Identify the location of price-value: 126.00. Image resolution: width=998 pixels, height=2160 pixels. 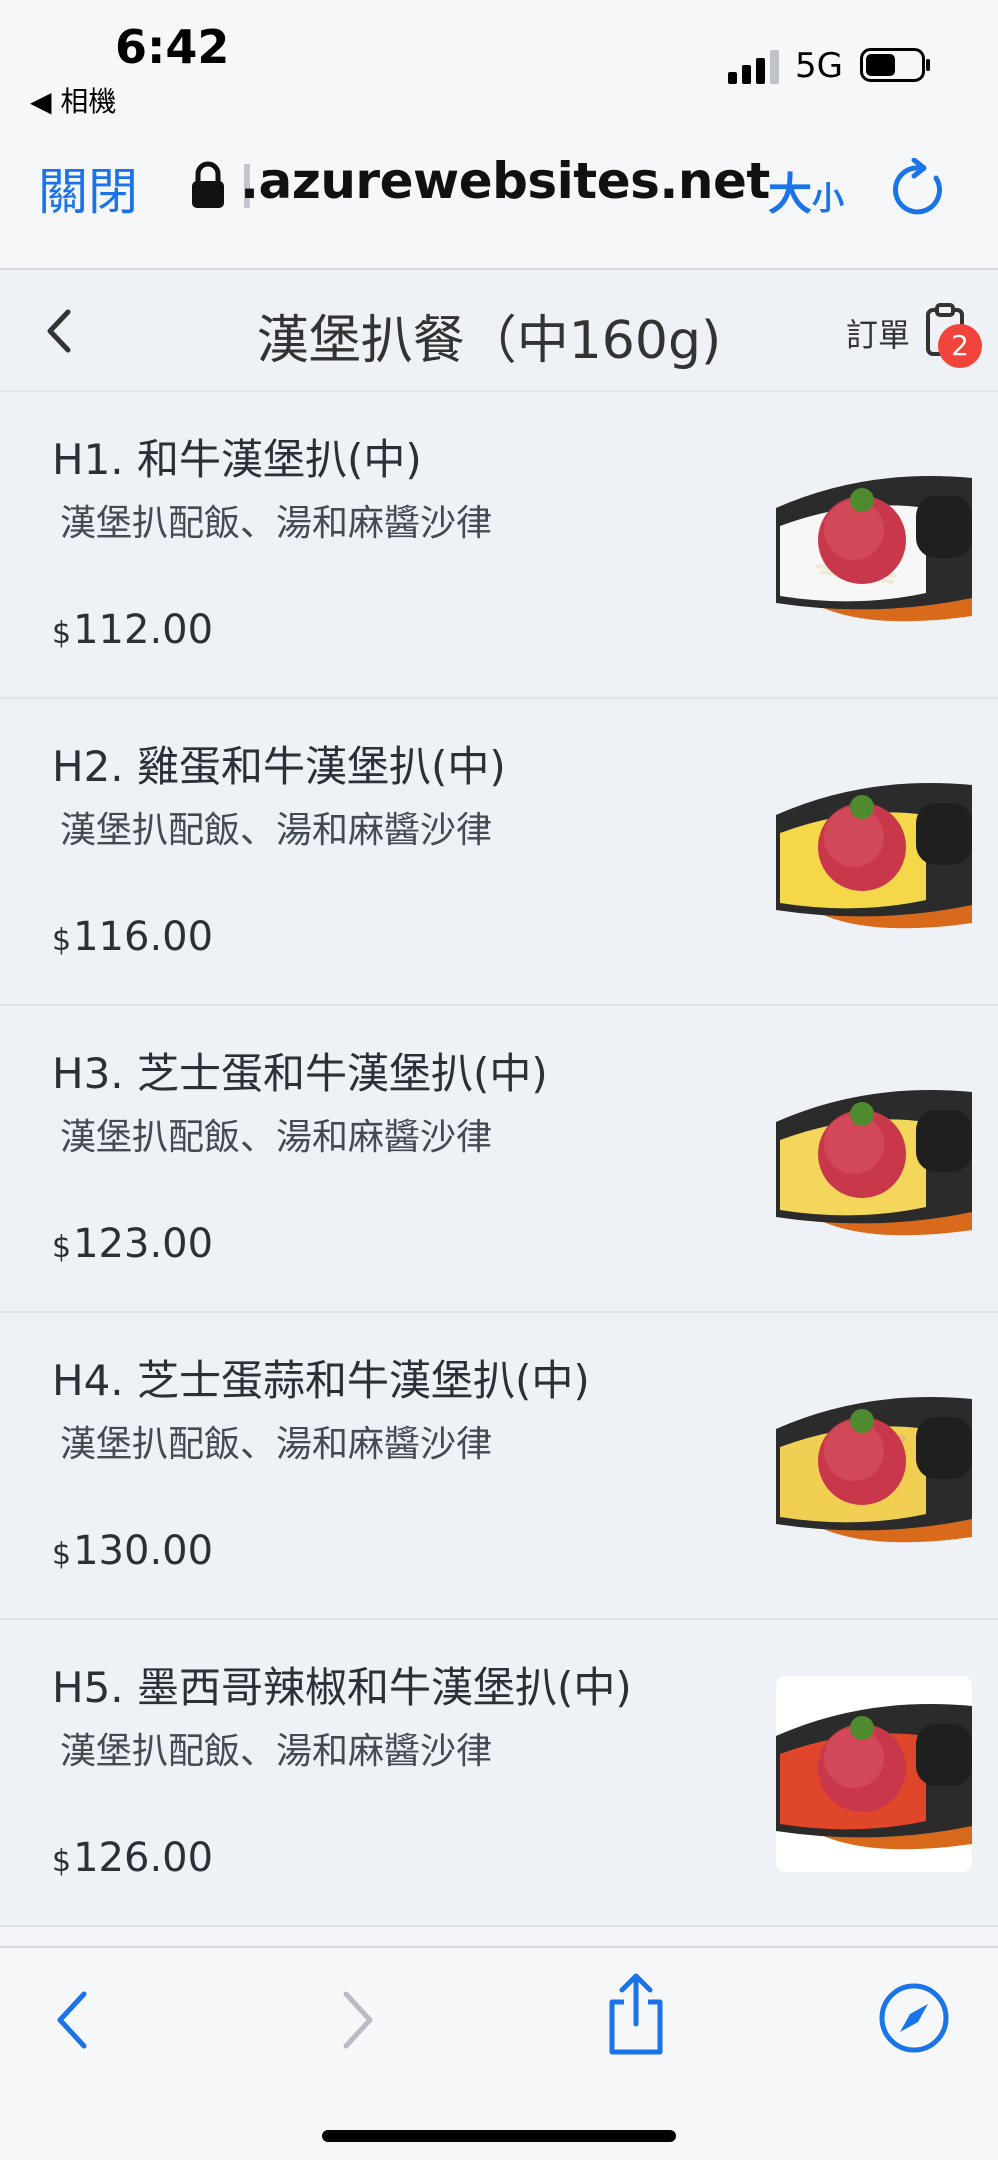
(143, 1858).